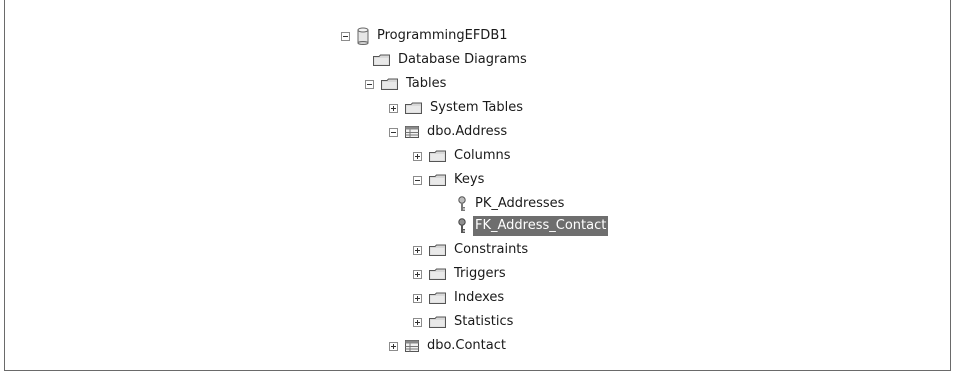 The image size is (957, 371). I want to click on tree-node-system-tables: System Tables, so click(457, 108).